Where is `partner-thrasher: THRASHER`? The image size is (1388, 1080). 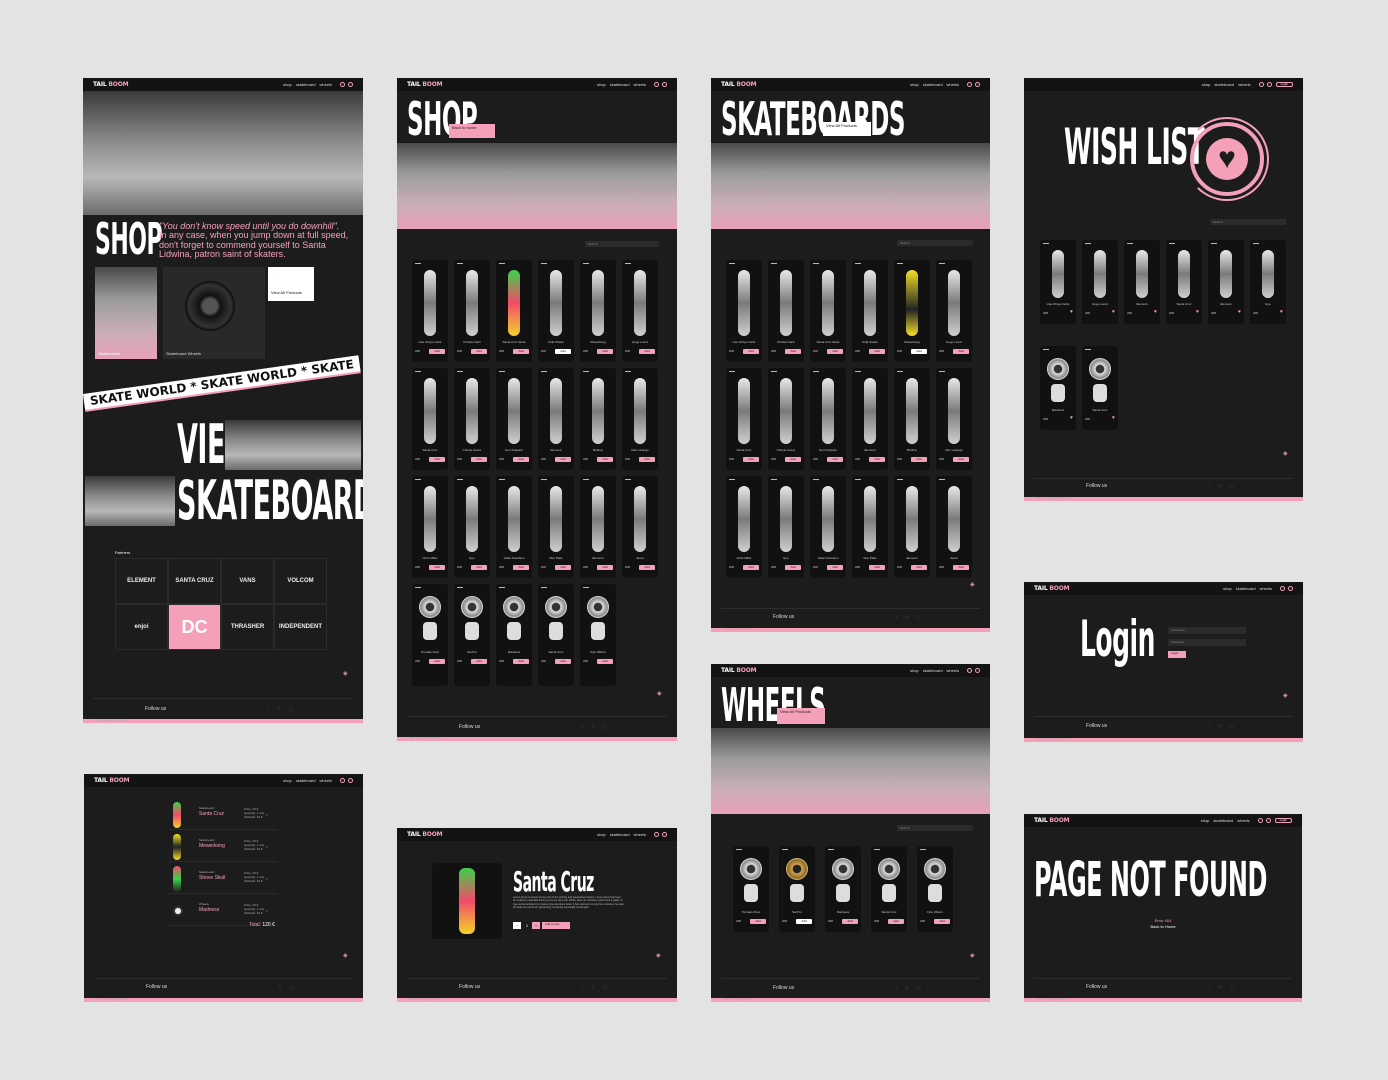
partner-thrasher: THRASHER is located at coordinates (247, 627).